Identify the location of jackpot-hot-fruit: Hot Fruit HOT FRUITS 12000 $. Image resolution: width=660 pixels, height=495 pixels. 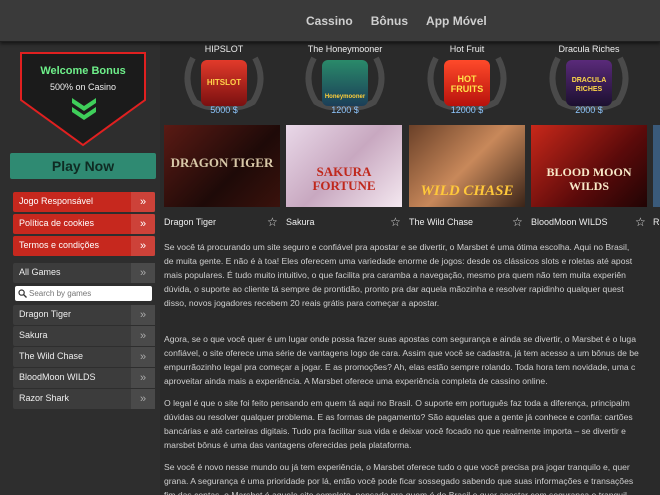
(467, 81).